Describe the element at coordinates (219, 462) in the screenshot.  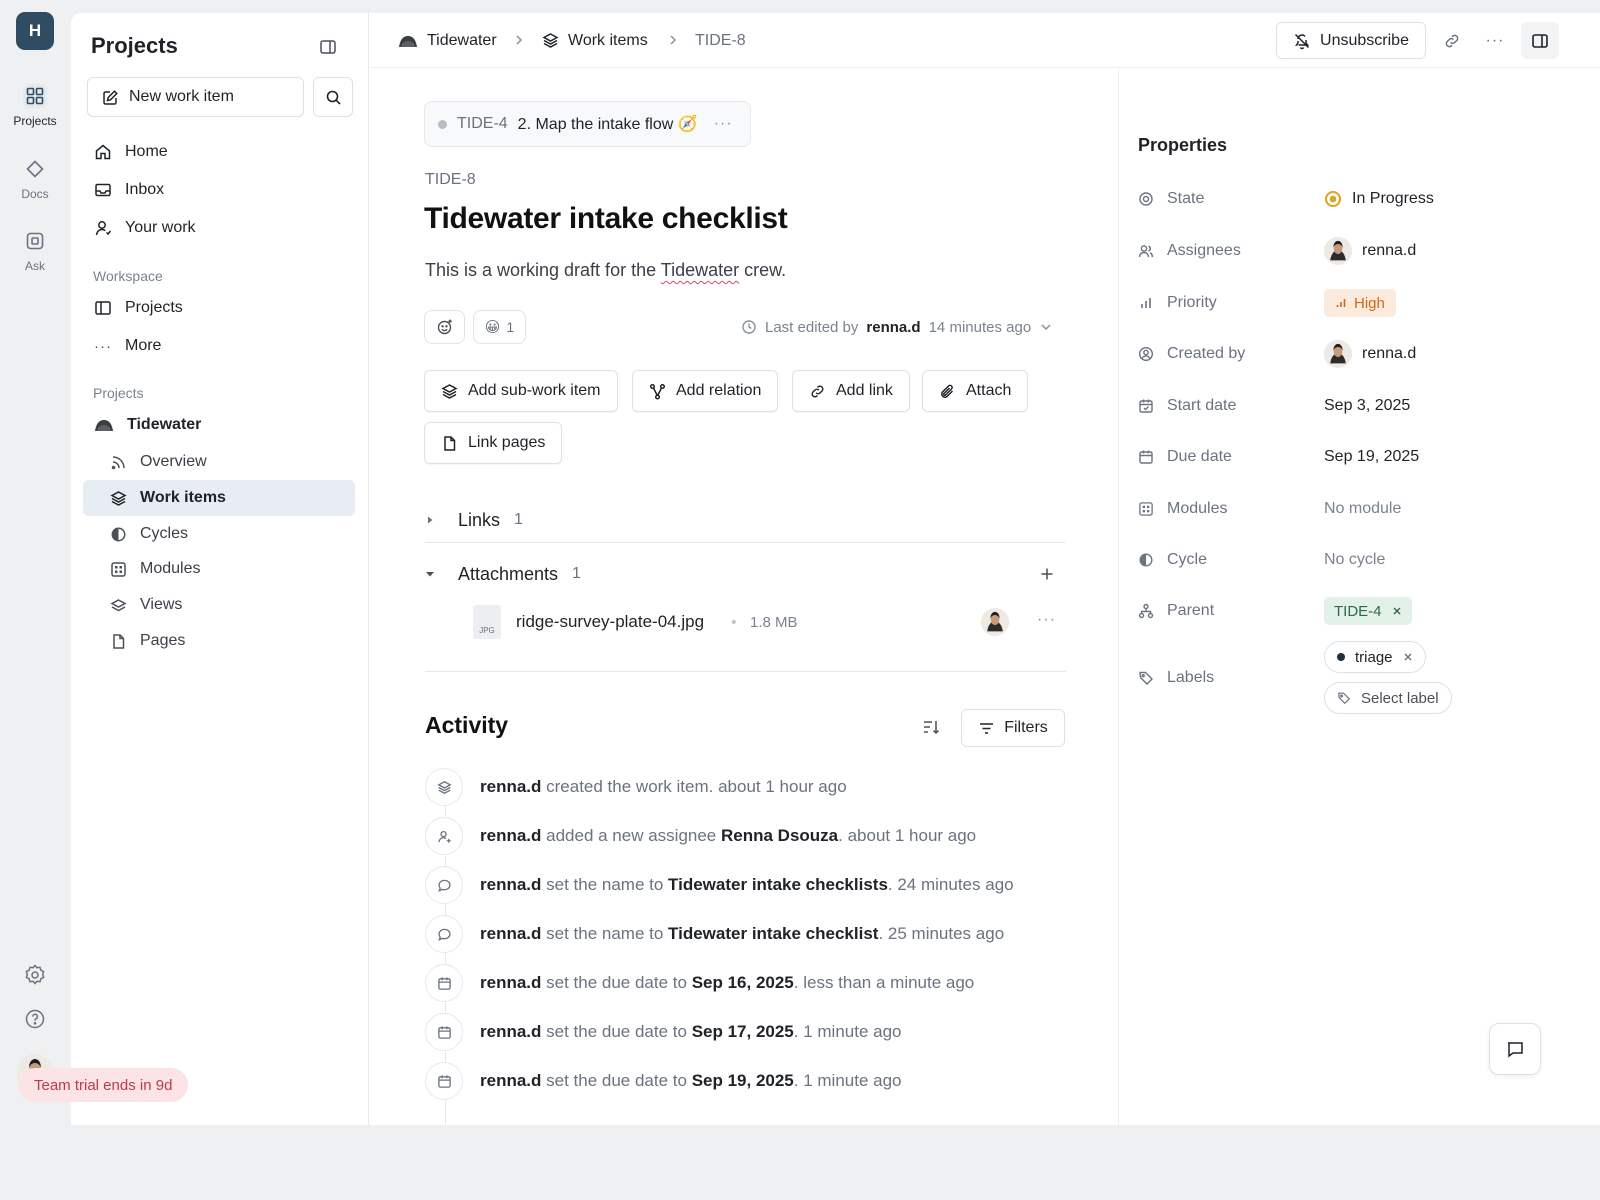
I see `nav-overview: Overview` at that location.